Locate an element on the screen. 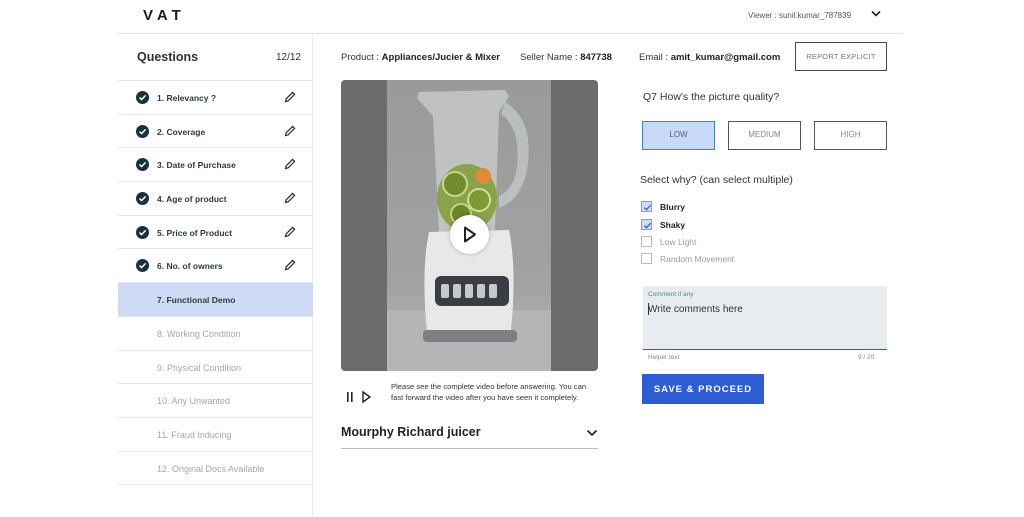 This screenshot has width=1024, height=517. seller-value: 847738 is located at coordinates (596, 57).